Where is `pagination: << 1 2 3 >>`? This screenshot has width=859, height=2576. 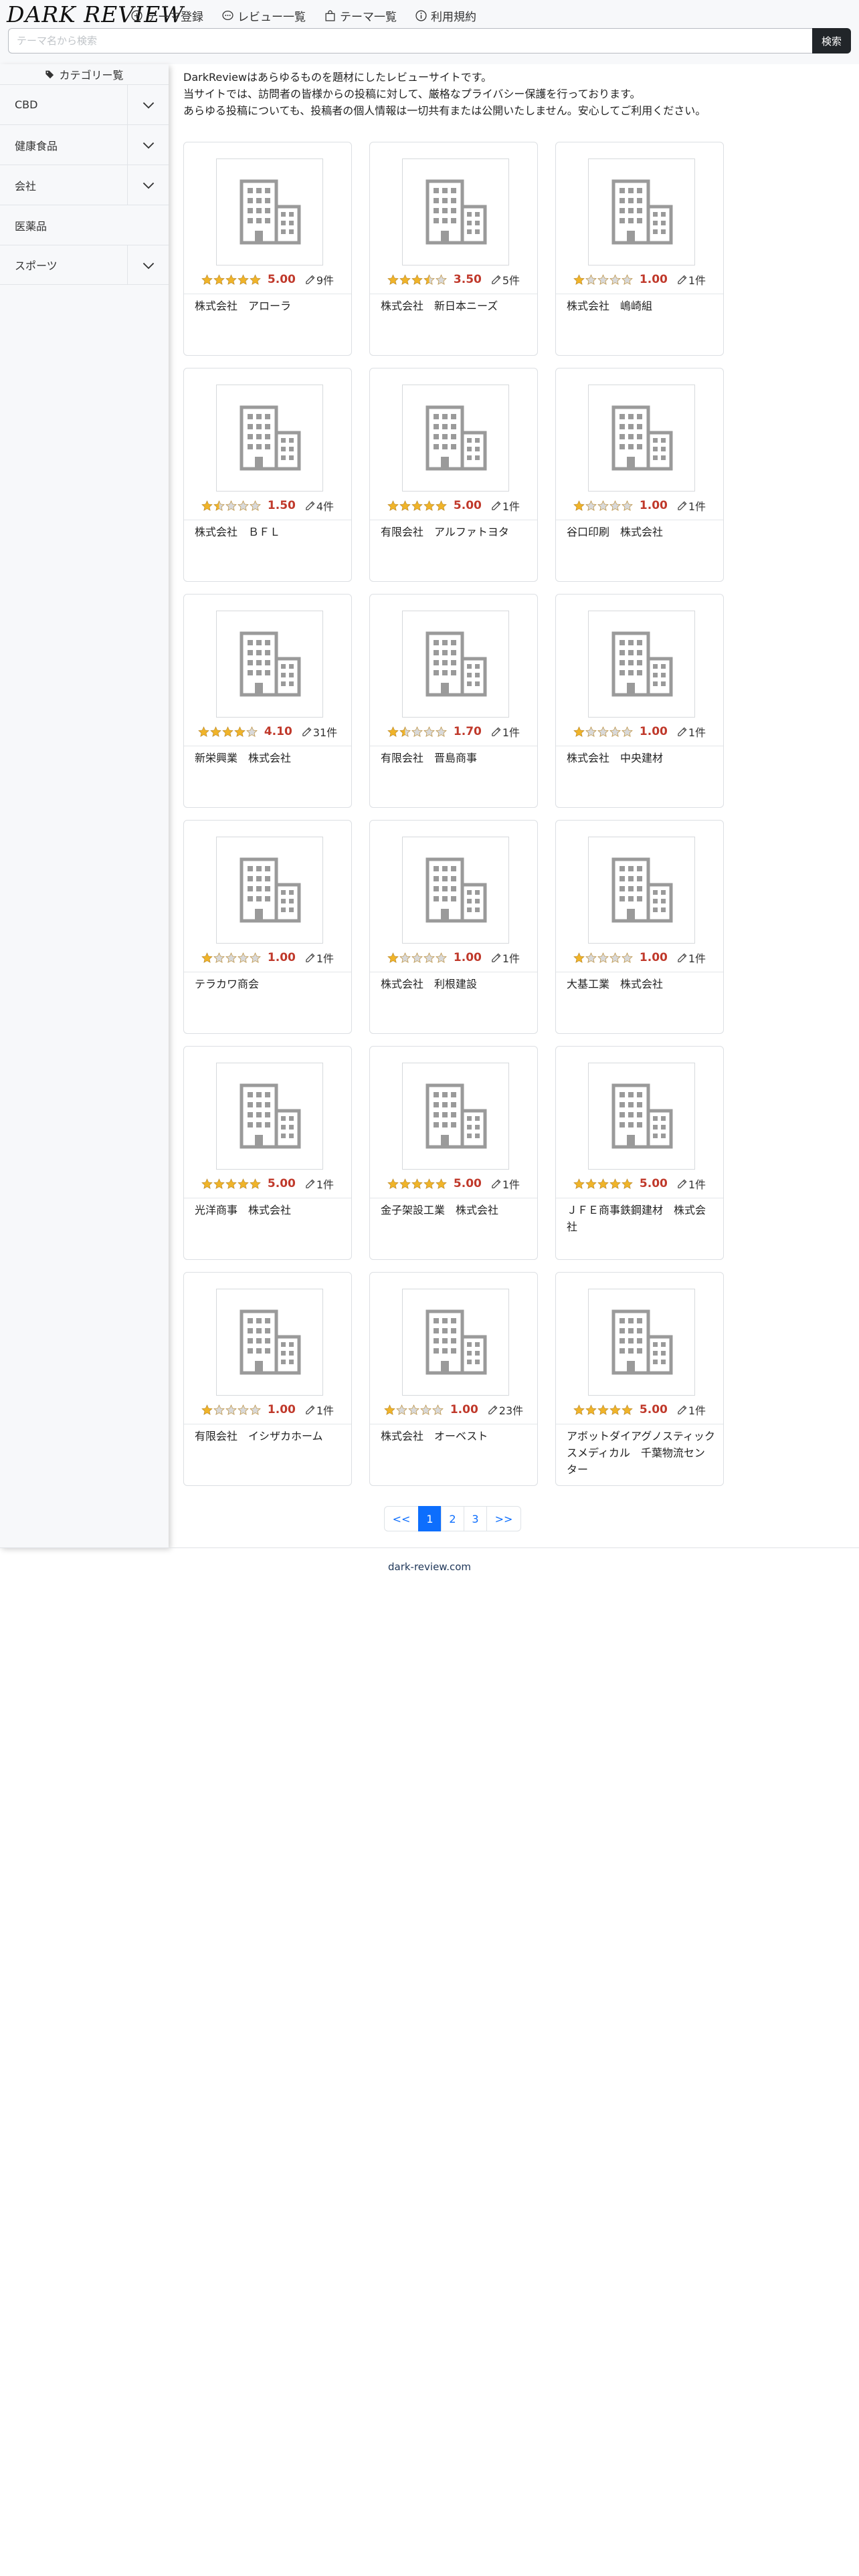
pagination: << 1 2 3 >> is located at coordinates (453, 1518).